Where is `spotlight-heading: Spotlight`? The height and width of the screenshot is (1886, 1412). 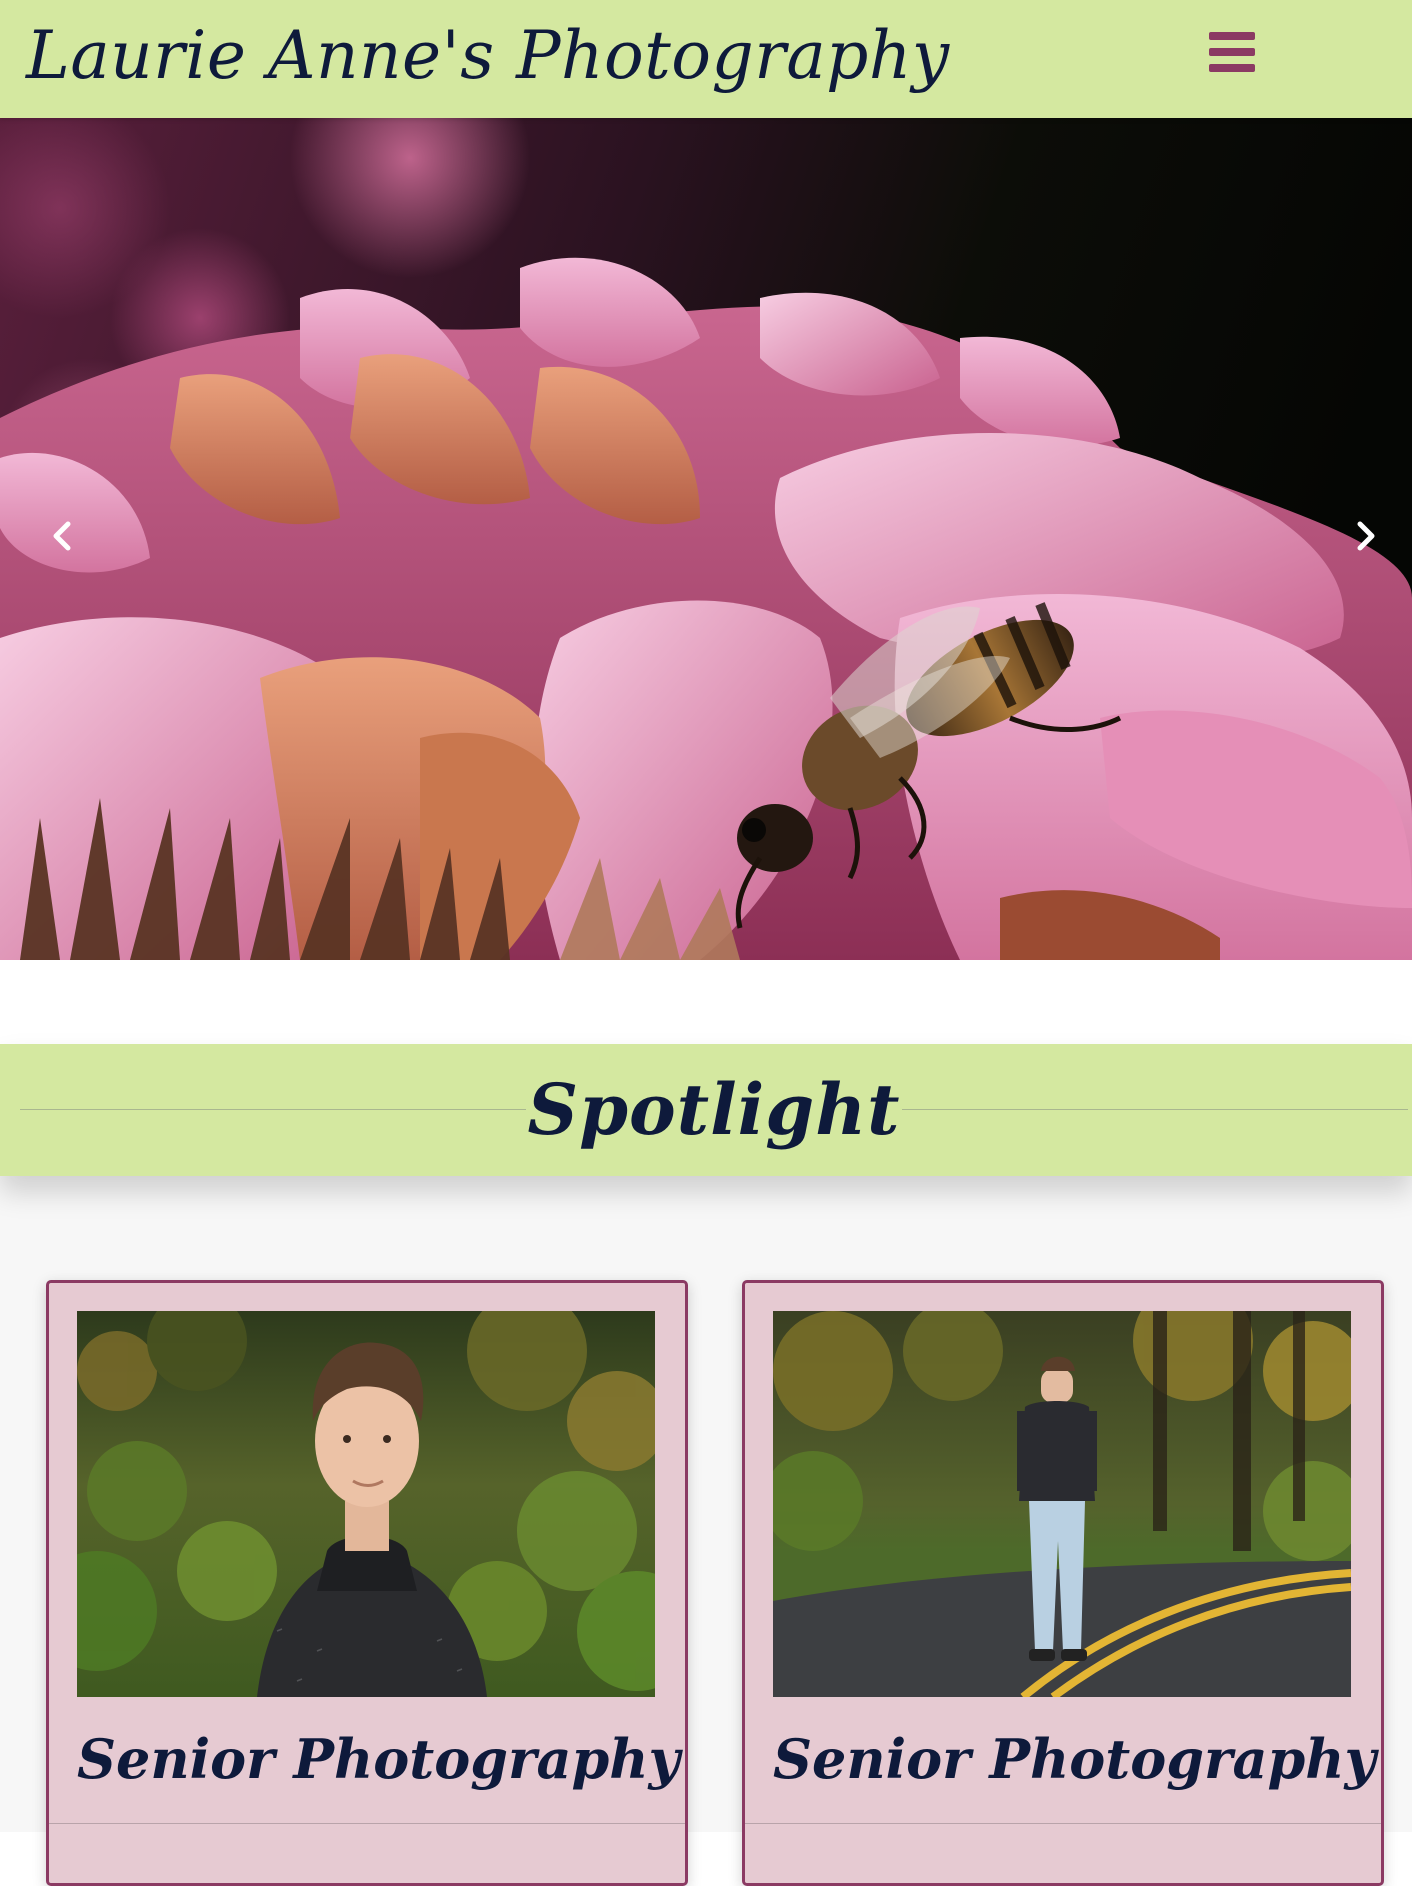
spotlight-heading: Spotlight is located at coordinates (714, 1109).